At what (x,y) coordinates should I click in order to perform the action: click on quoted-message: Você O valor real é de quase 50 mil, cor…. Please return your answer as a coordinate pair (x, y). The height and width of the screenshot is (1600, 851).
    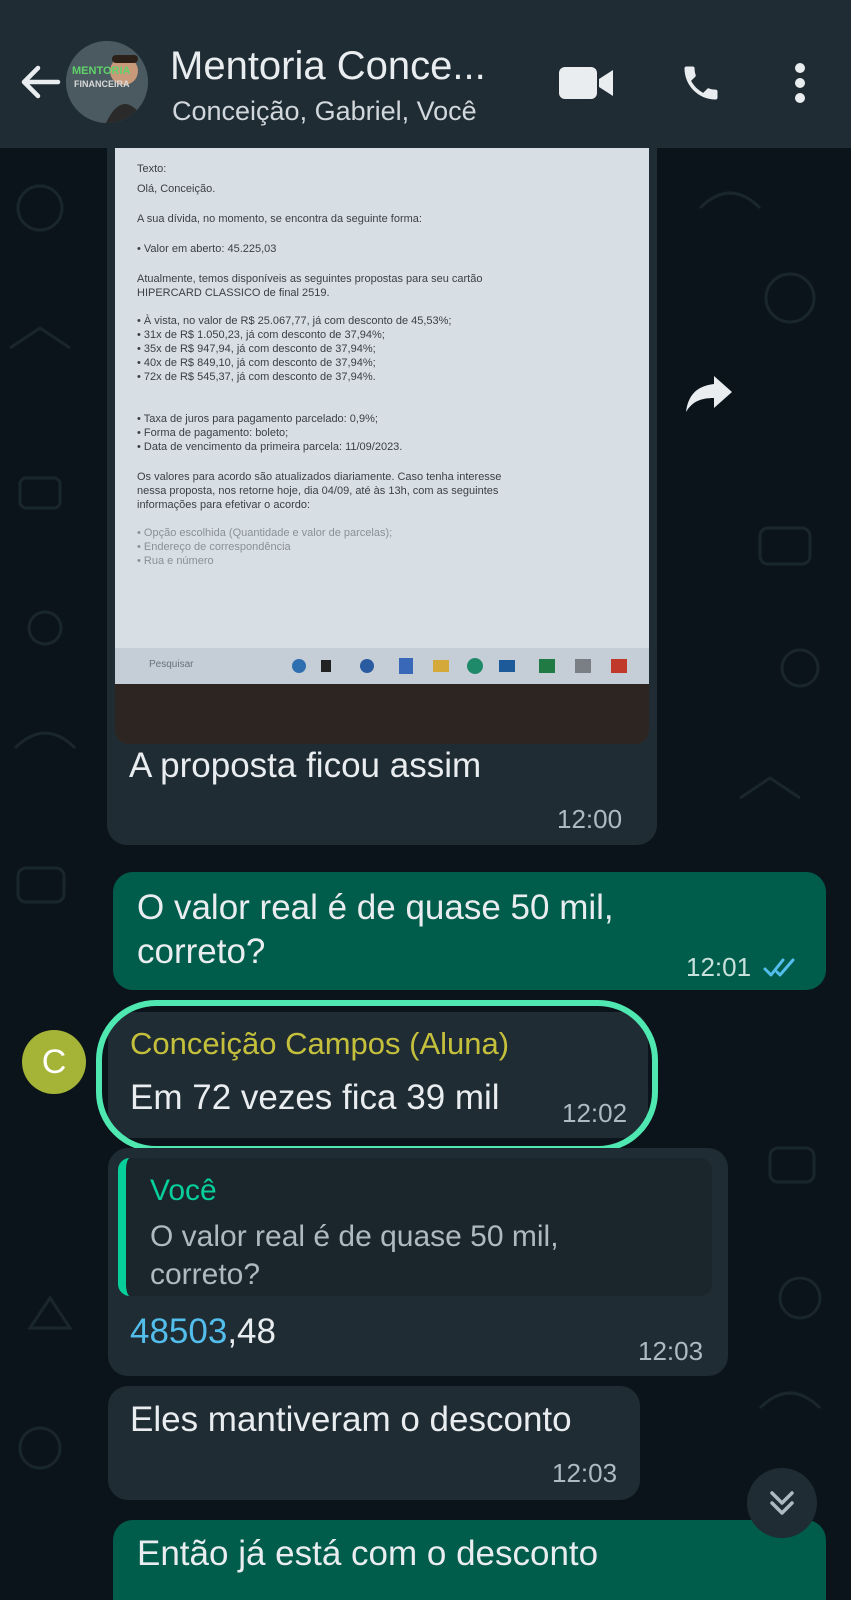
    Looking at the image, I should click on (415, 1227).